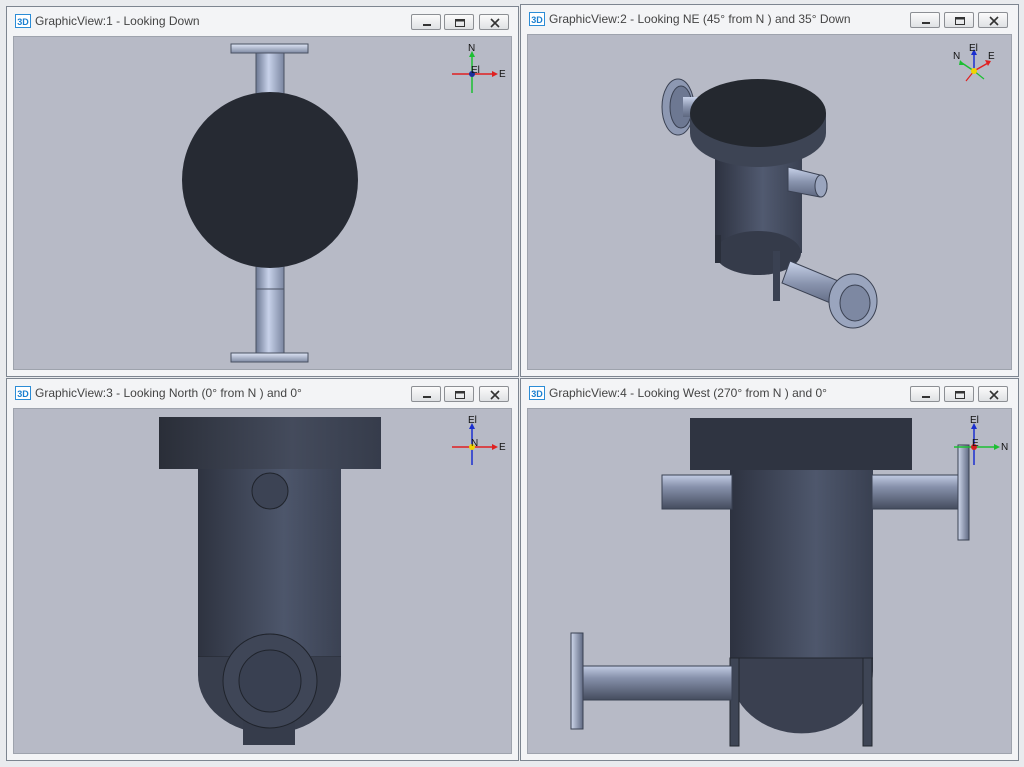 The image size is (1024, 767). I want to click on vessel-isometric-view, so click(769, 203).